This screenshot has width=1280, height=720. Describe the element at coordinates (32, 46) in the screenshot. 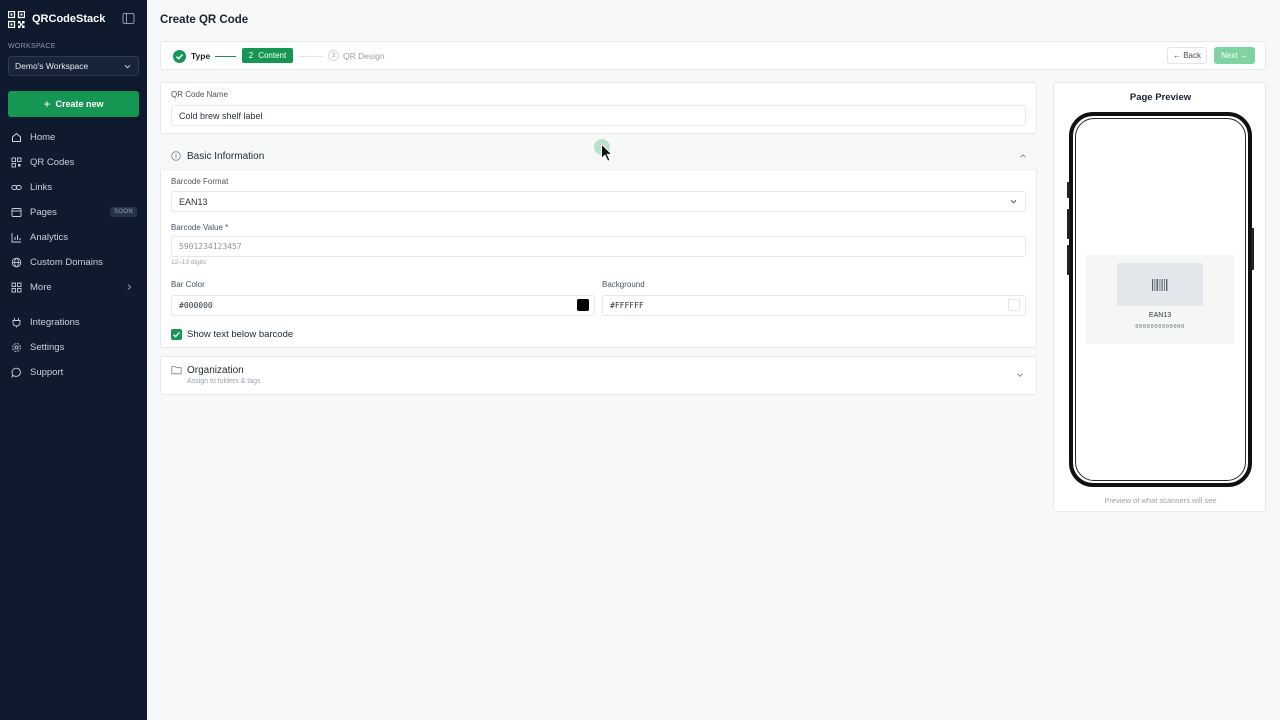

I see `workspace-label: WORKSPACE` at that location.